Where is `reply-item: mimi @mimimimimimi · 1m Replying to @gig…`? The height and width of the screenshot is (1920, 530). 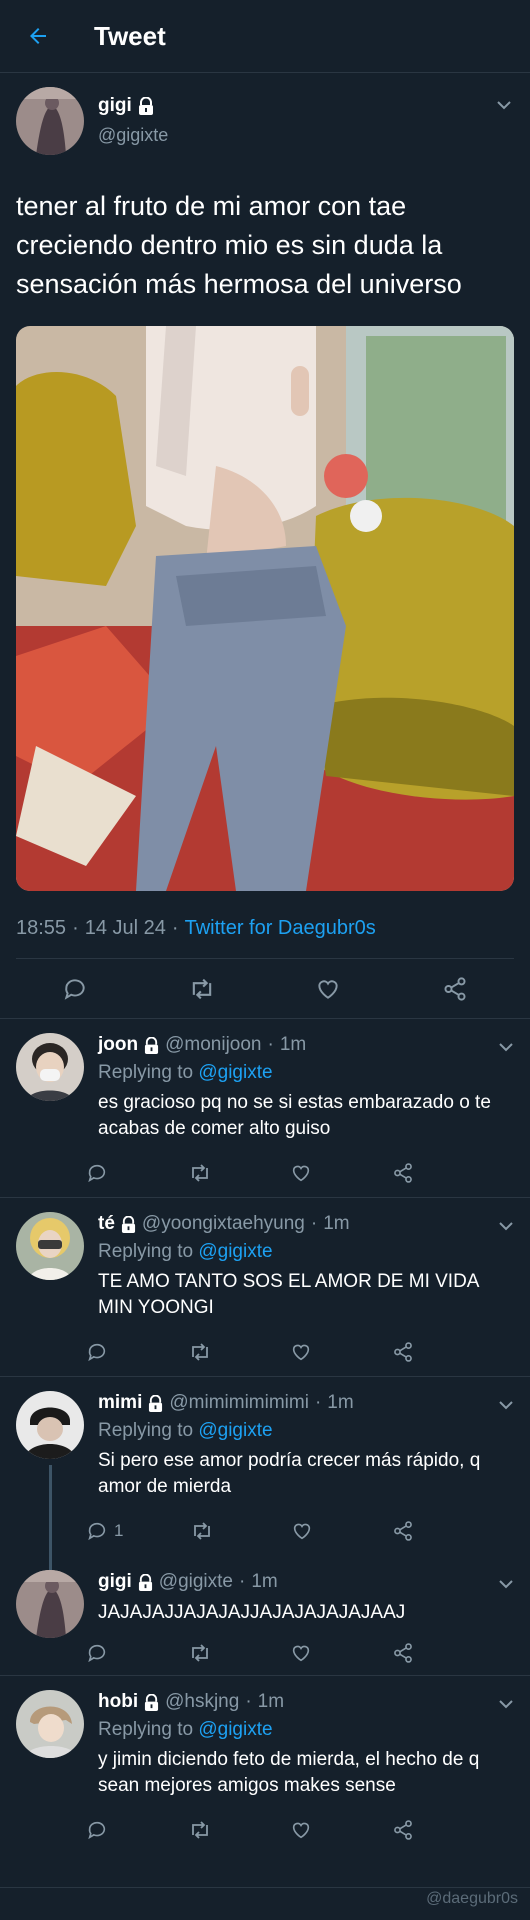 reply-item: mimi @mimimimimimi · 1m Replying to @gig… is located at coordinates (265, 1473).